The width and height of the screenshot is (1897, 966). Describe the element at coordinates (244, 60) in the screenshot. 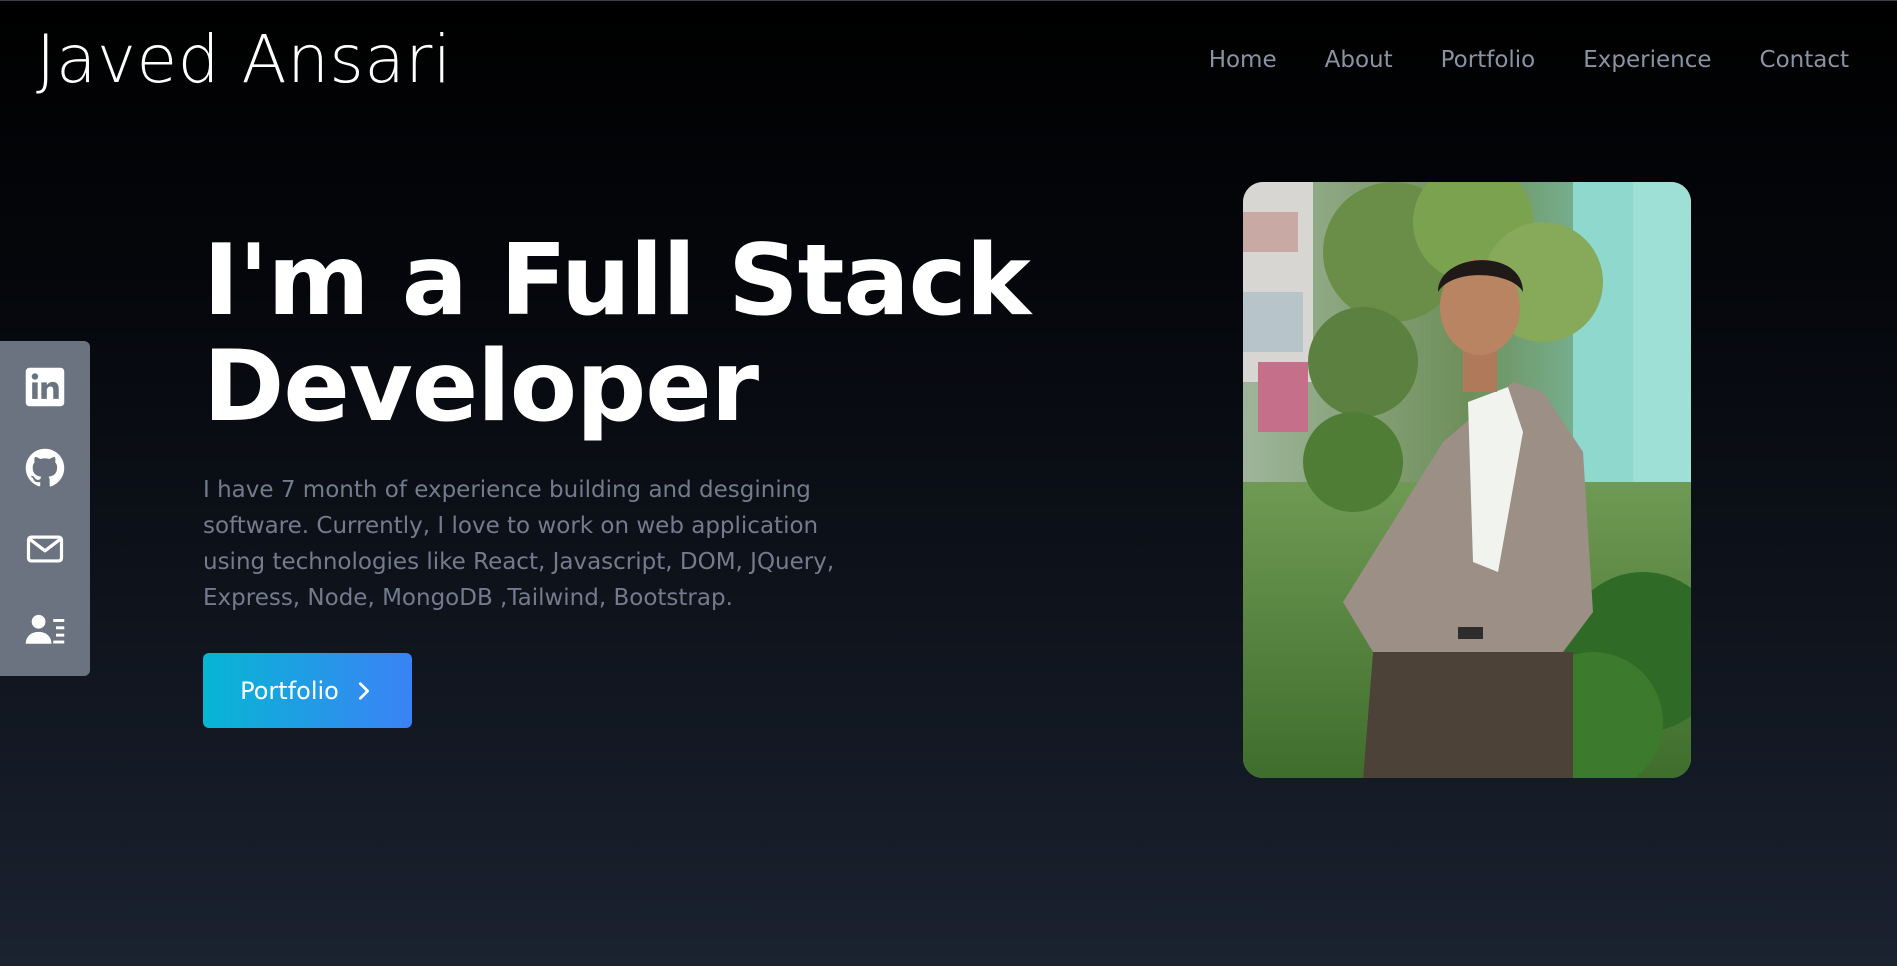

I see `brand-name: Javed Ansari` at that location.